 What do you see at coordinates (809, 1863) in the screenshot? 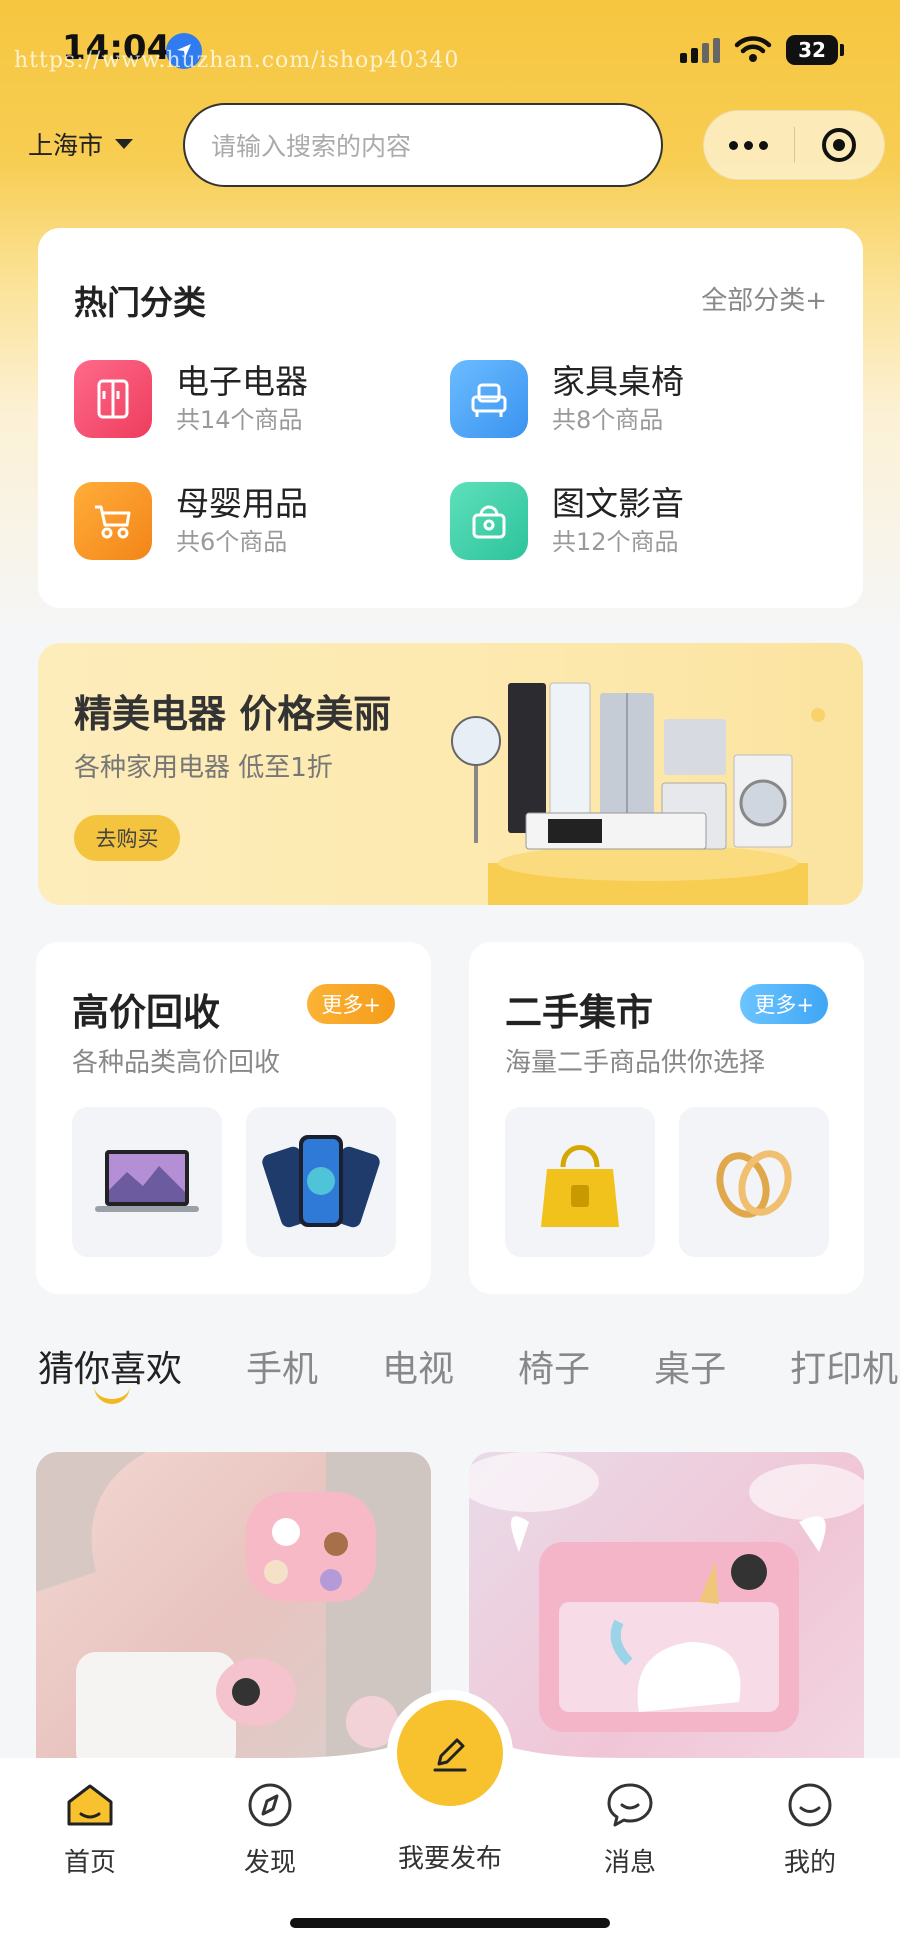
I see `nav-mine-label: 我的` at bounding box center [809, 1863].